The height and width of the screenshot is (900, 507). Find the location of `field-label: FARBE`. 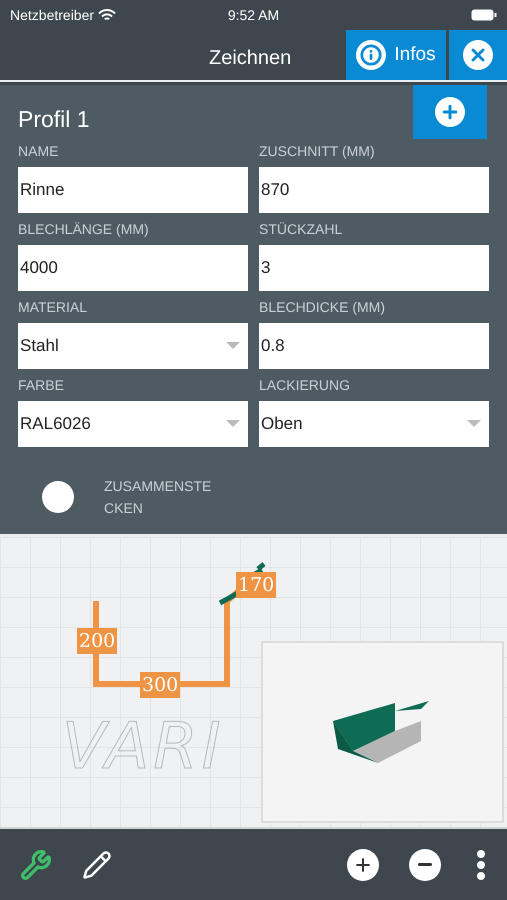

field-label: FARBE is located at coordinates (41, 385).